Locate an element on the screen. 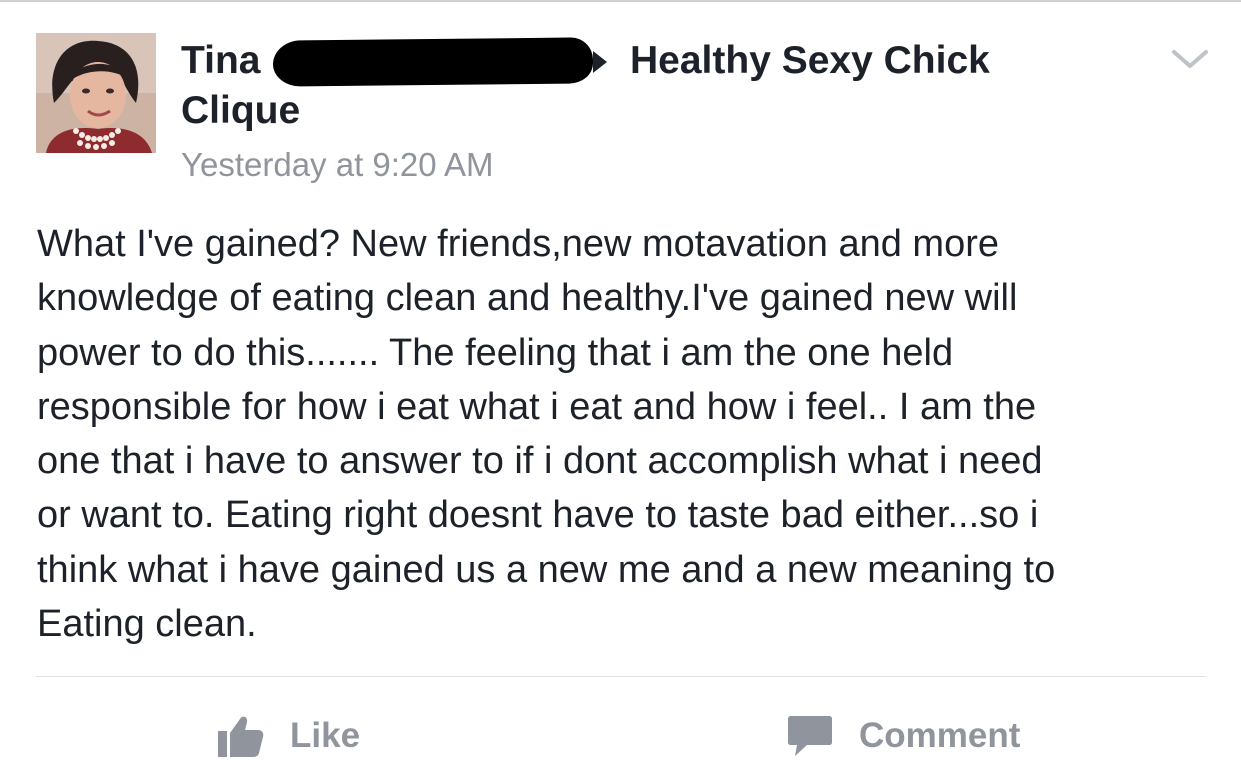 Image resolution: width=1241 pixels, height=774 pixels. group-name: Healthy Sexy Chick is located at coordinates (810, 61).